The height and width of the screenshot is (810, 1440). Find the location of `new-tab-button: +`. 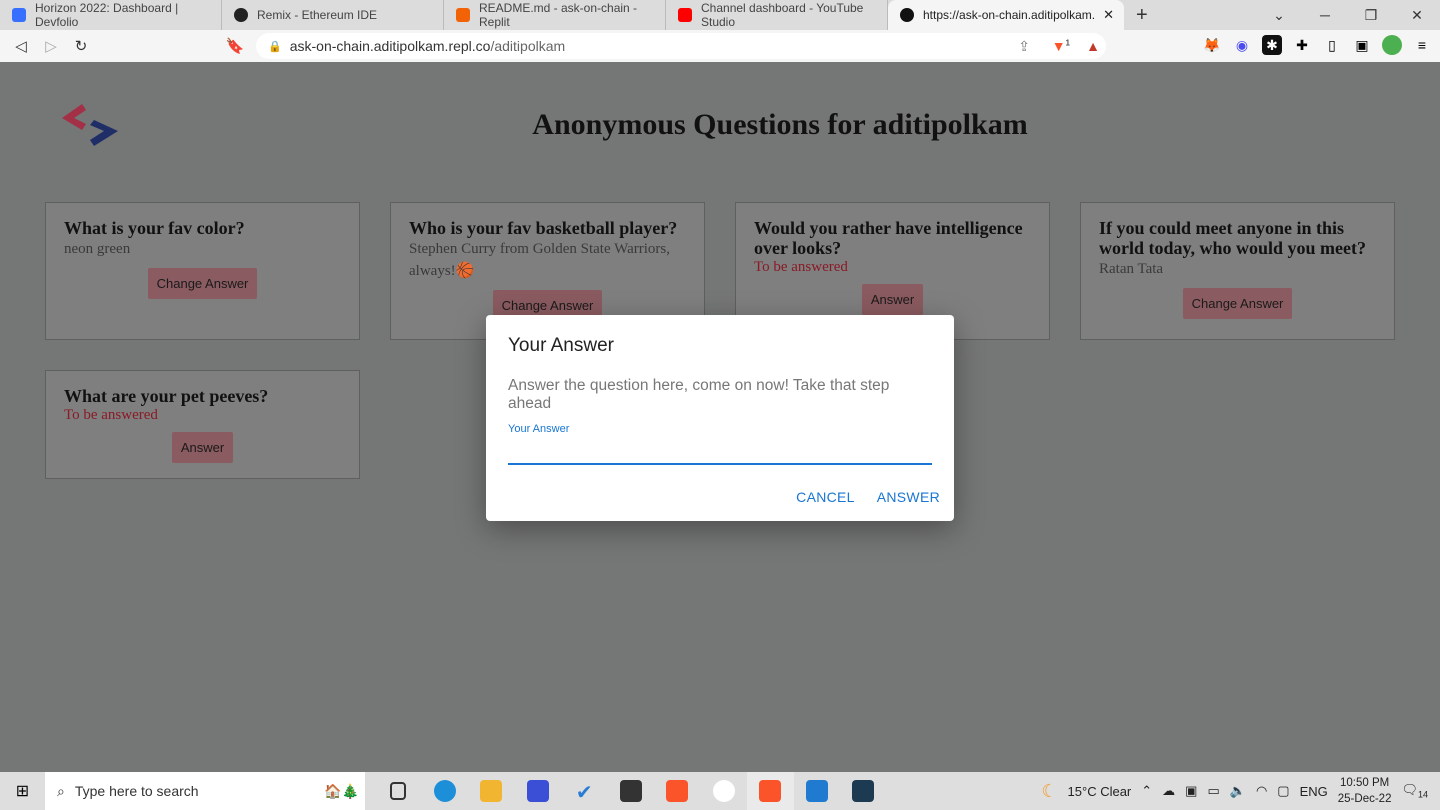

new-tab-button: + is located at coordinates (1142, 15).